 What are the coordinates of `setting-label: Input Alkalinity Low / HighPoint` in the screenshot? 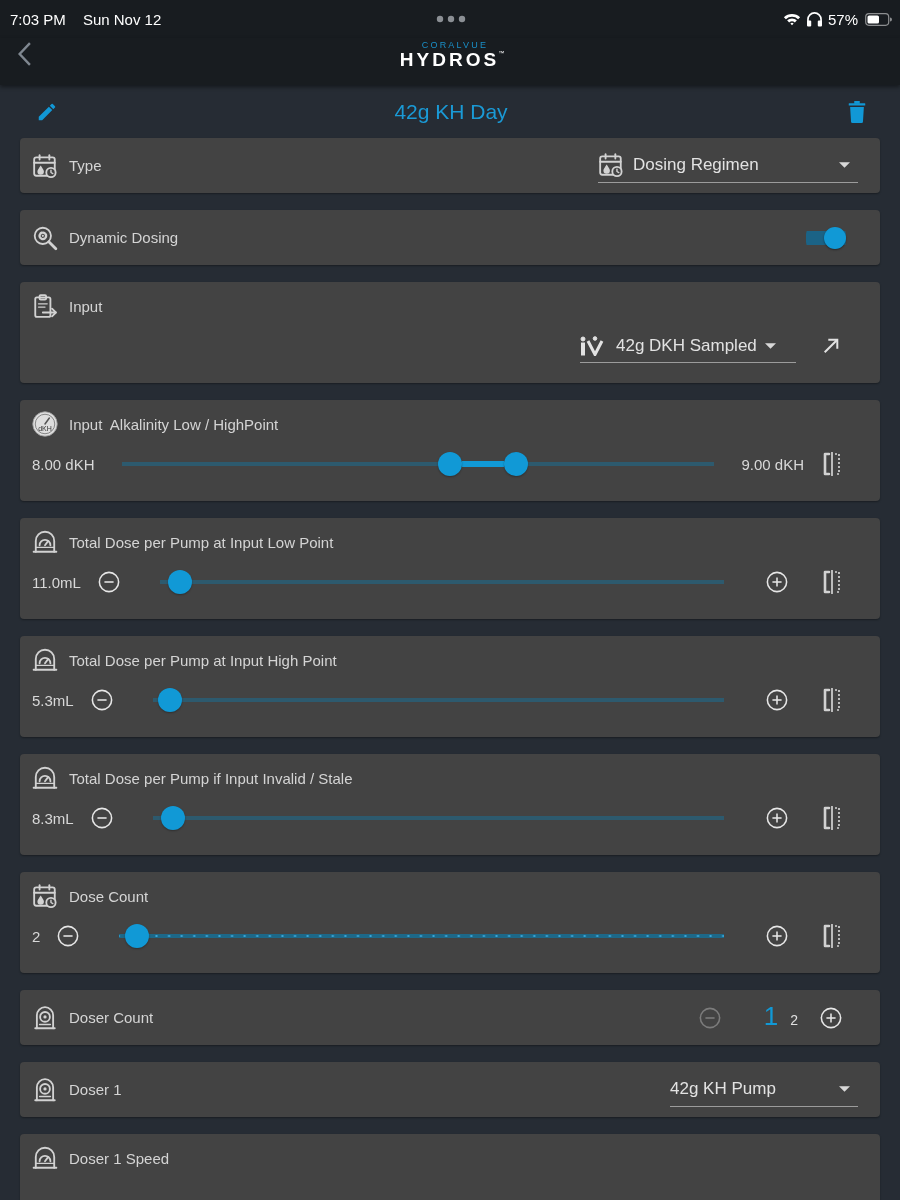 It's located at (174, 424).